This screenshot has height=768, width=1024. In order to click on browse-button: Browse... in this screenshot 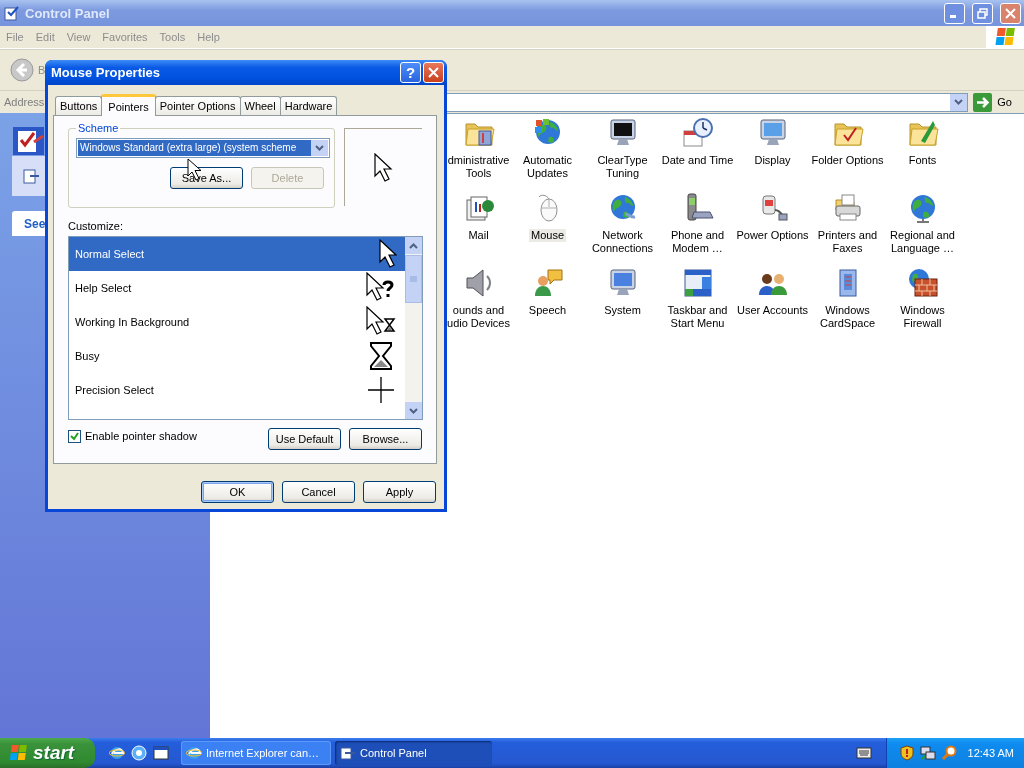, I will do `click(385, 439)`.